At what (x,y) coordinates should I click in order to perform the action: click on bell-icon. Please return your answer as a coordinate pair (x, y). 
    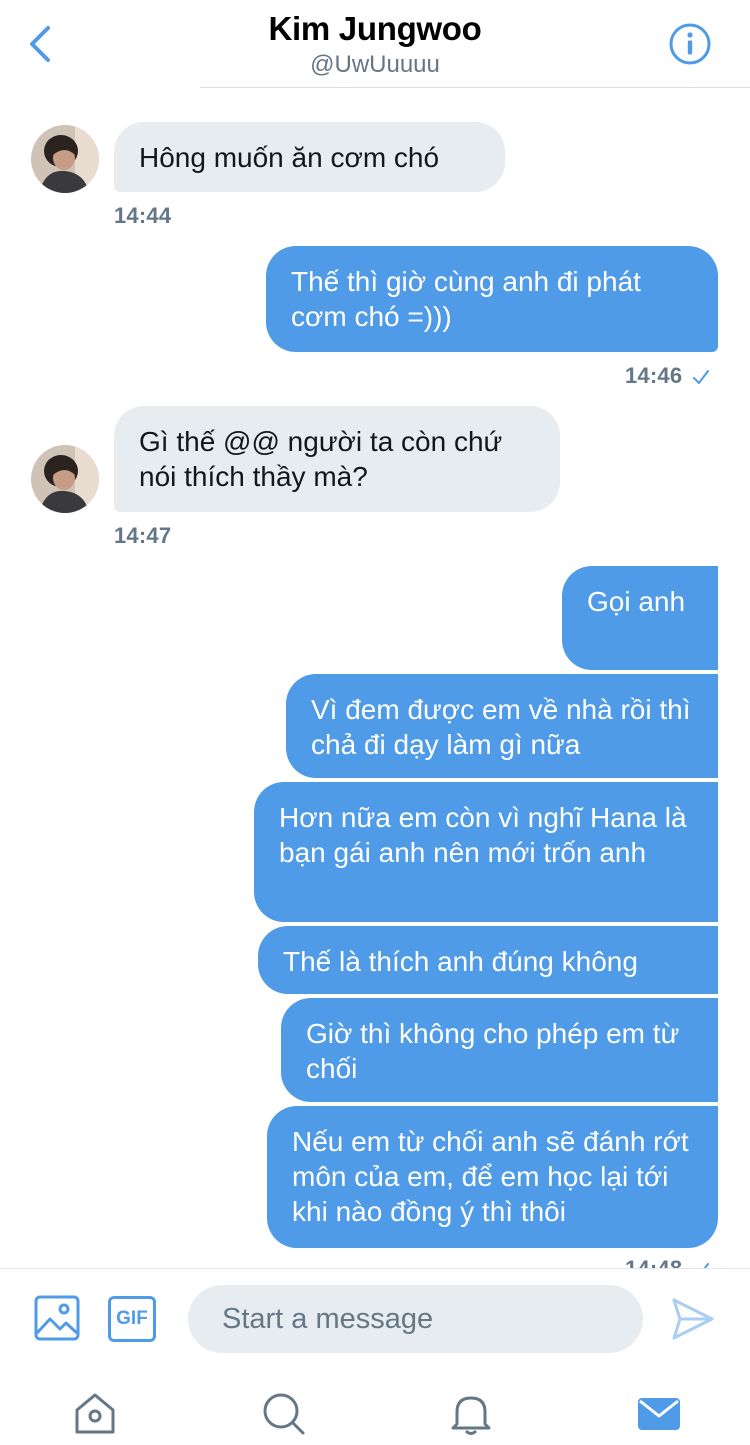
    Looking at the image, I should click on (471, 1415).